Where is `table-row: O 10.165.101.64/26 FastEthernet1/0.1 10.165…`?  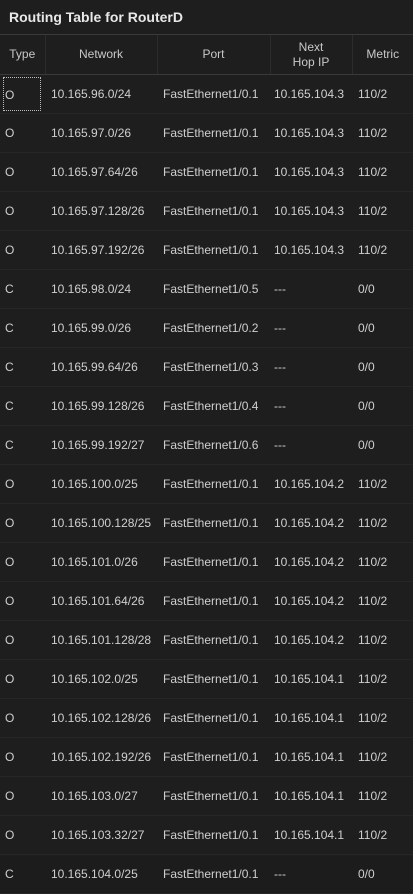
table-row: O 10.165.101.64/26 FastEthernet1/0.1 10.165… is located at coordinates (206, 601).